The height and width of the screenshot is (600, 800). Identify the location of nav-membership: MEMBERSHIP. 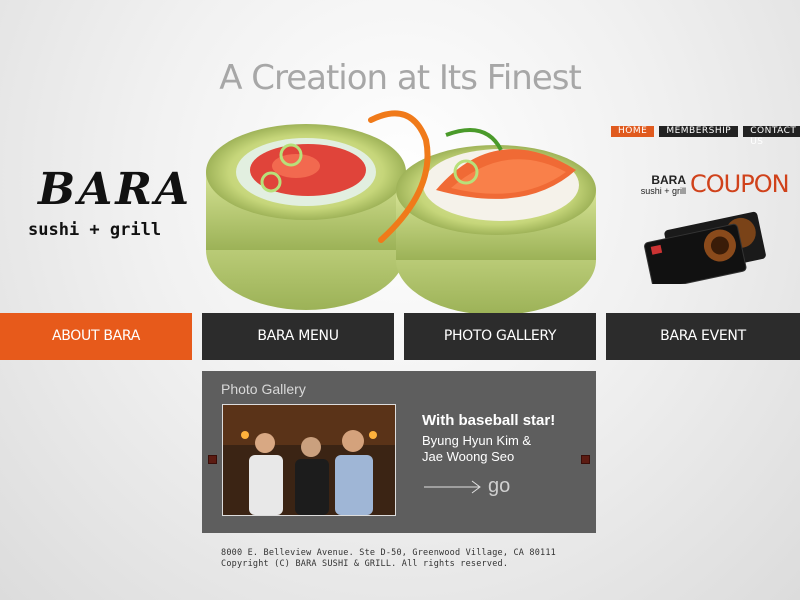
(699, 131).